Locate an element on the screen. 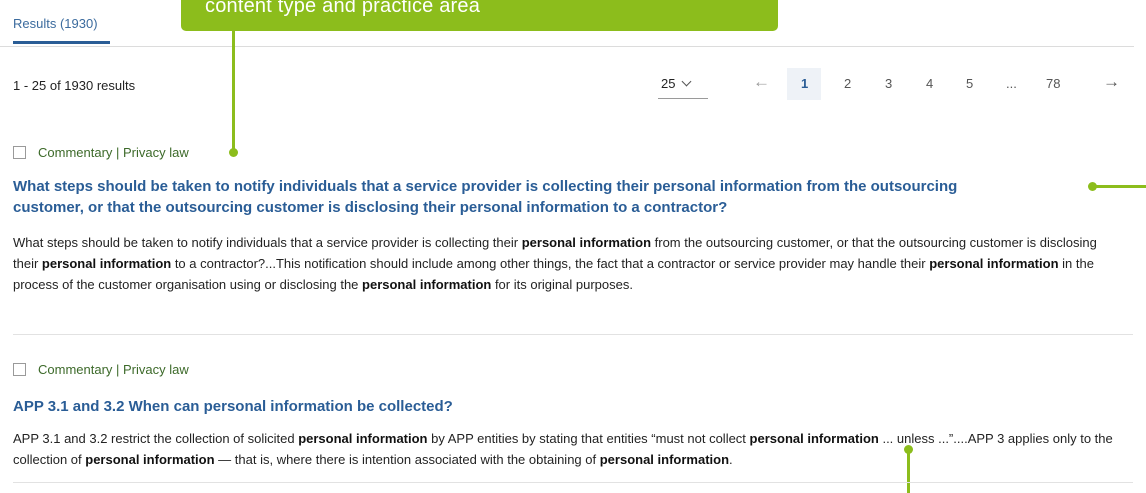 The image size is (1146, 493). prev-page-arrow-icon: ← is located at coordinates (761, 82).